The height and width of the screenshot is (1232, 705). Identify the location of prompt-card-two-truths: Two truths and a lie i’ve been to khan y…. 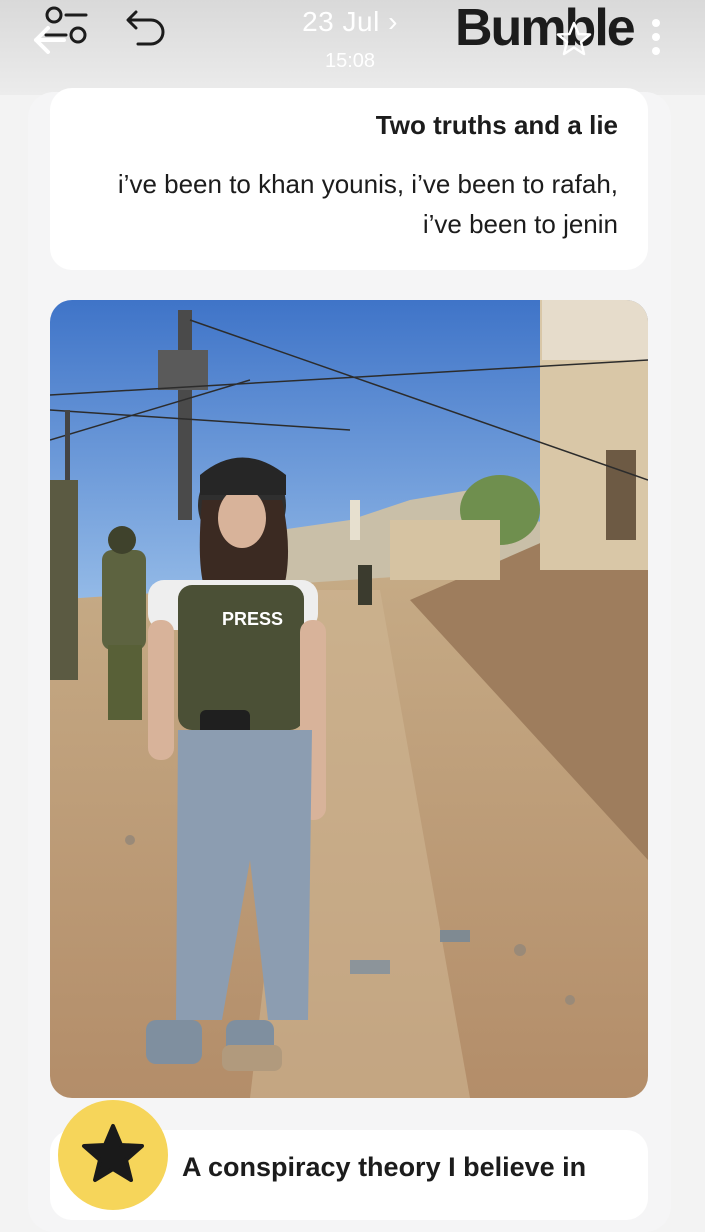
(349, 179).